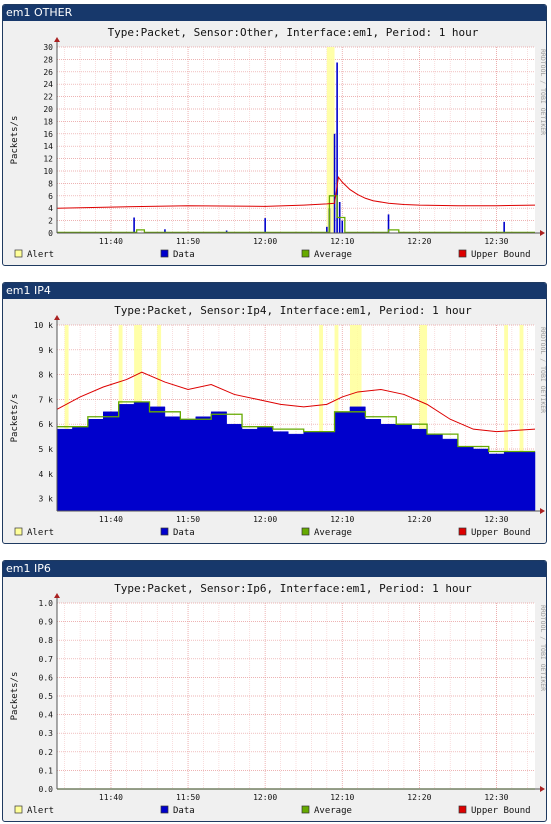 This screenshot has width=551, height=824. Describe the element at coordinates (48, 72) in the screenshot. I see `y-tick-label: 26` at that location.